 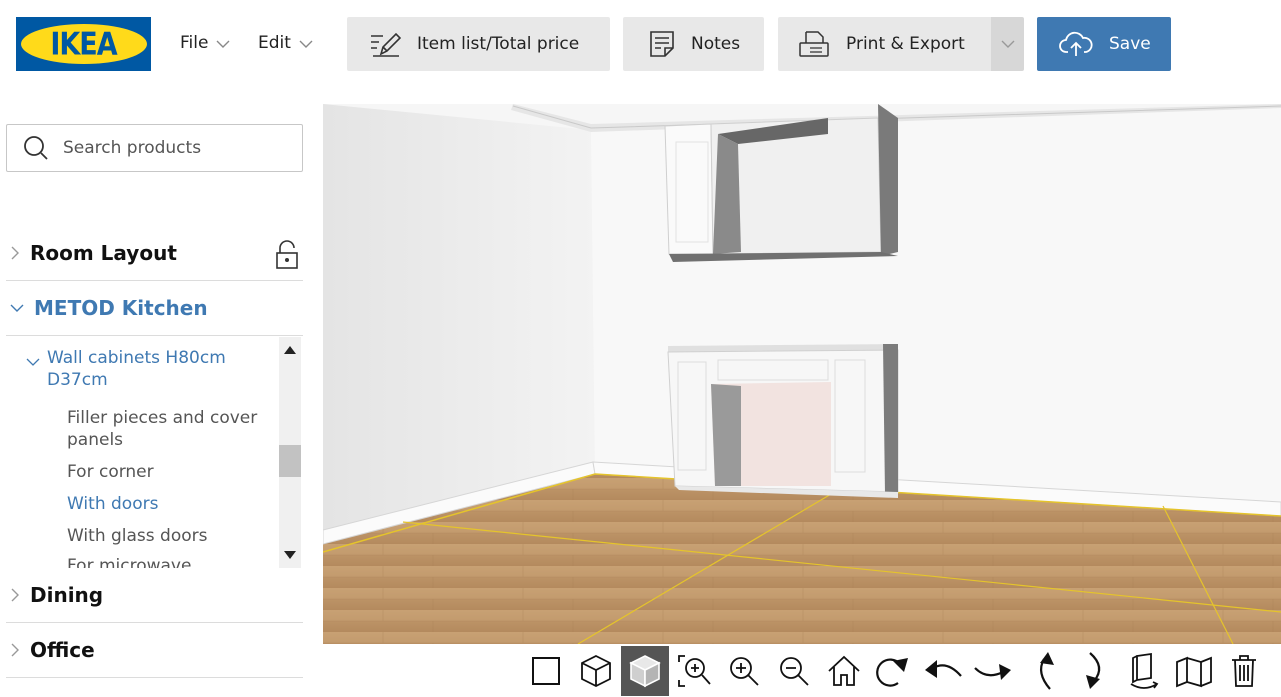 I want to click on 2d-view-icon, so click(x=546, y=671).